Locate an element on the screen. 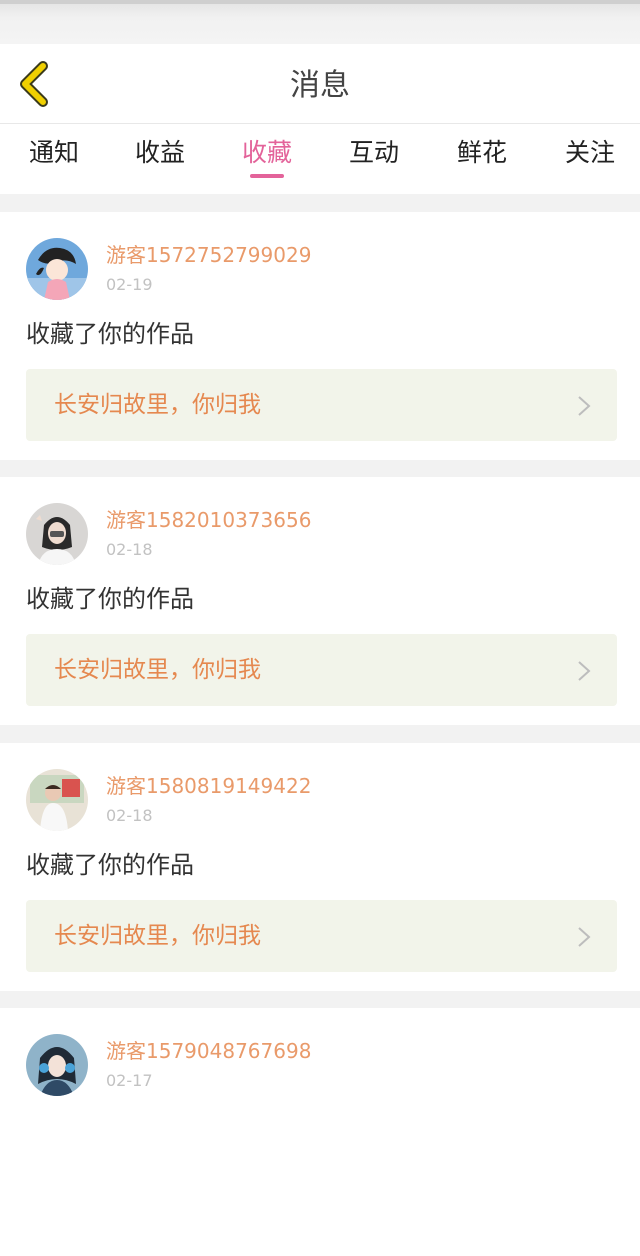 This screenshot has width=640, height=1256. username: 游客1582010373656 is located at coordinates (208, 520).